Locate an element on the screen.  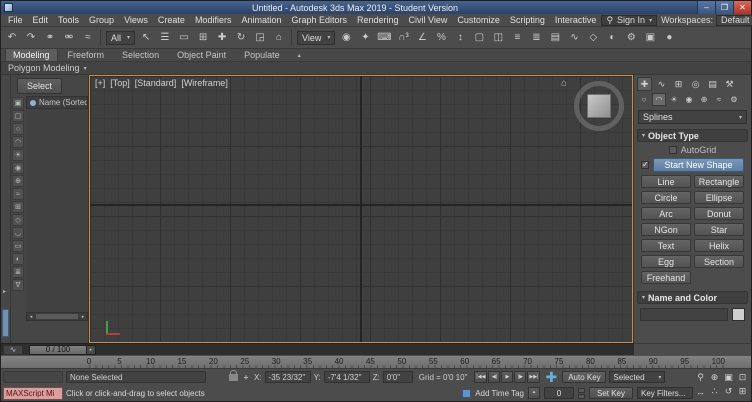
viewport-pov-menu: [Top] is located at coordinates (120, 83).